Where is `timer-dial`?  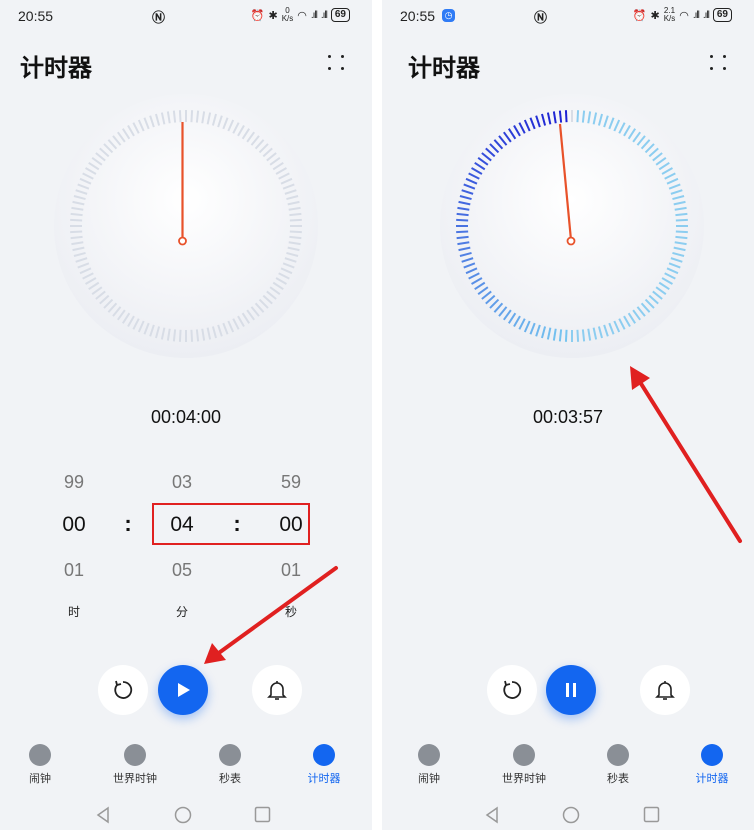 timer-dial is located at coordinates (572, 226).